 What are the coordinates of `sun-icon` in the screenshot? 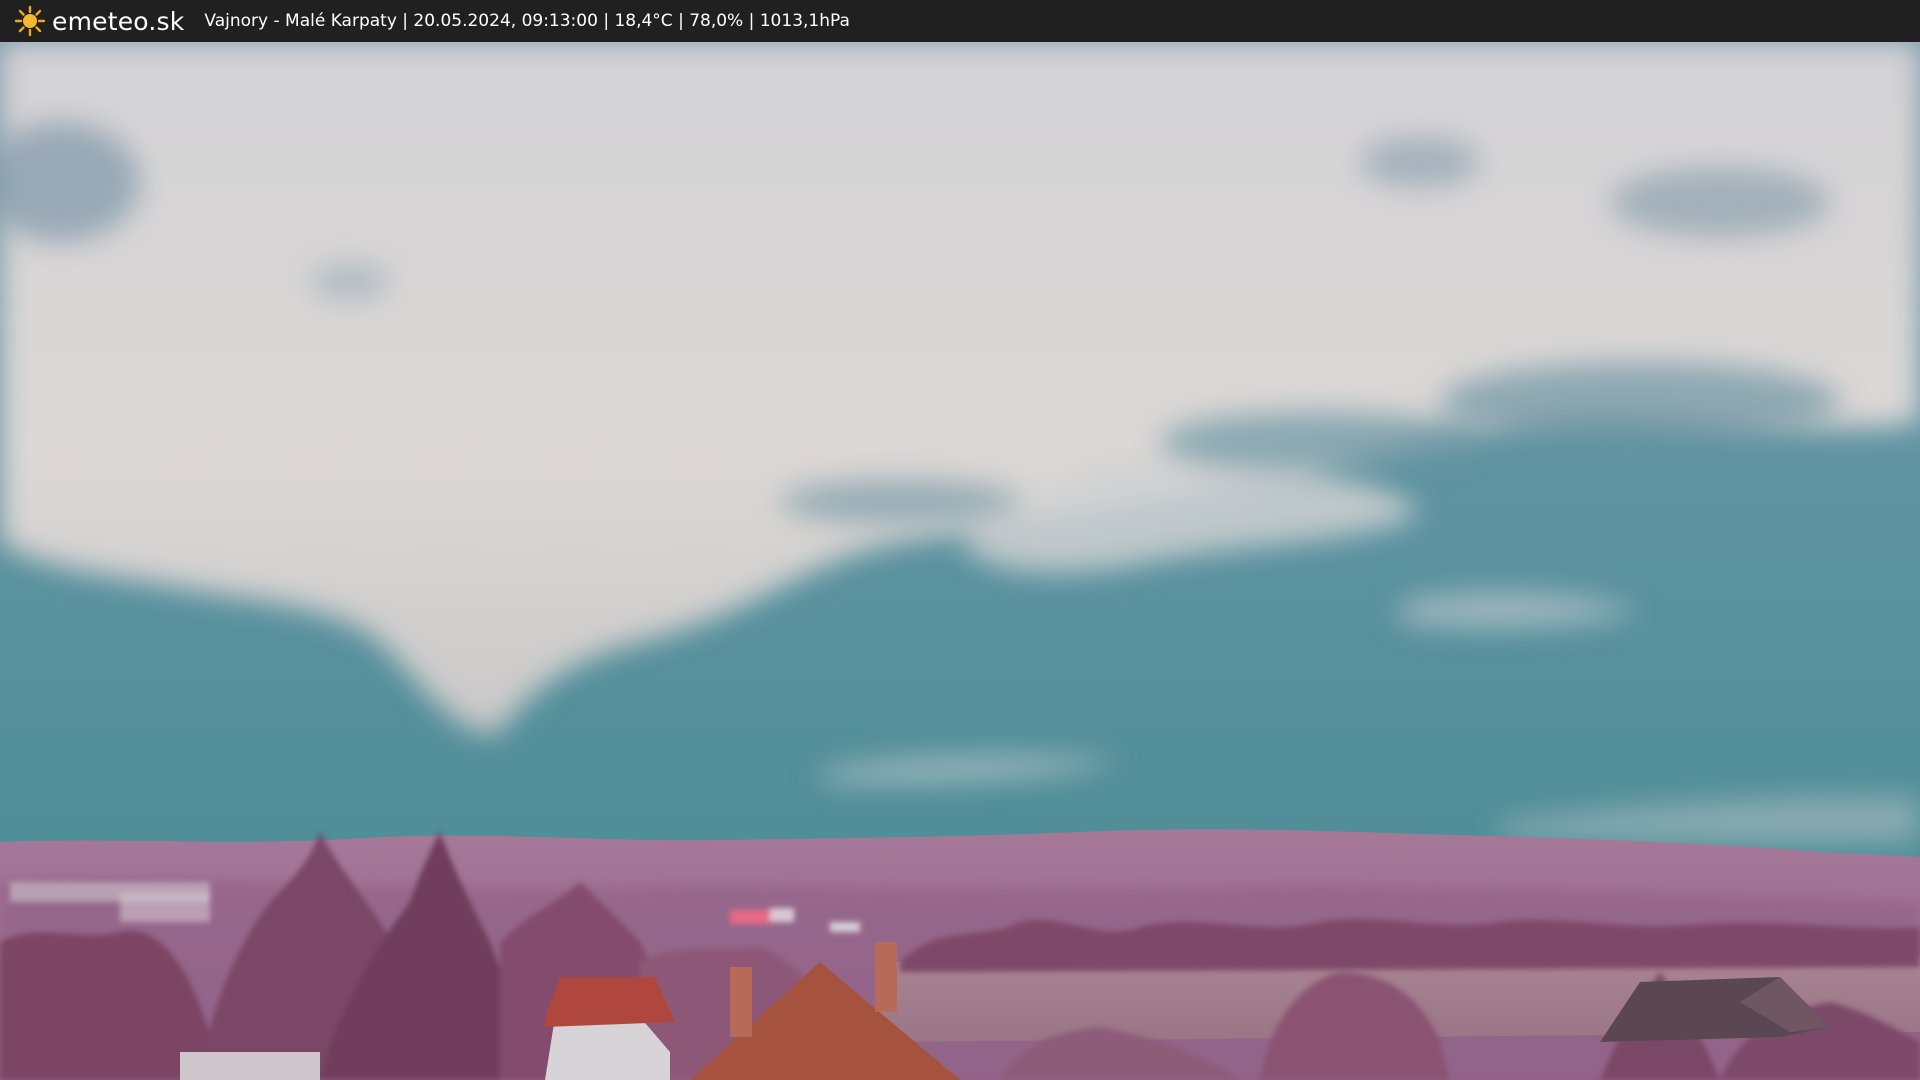 It's located at (30, 21).